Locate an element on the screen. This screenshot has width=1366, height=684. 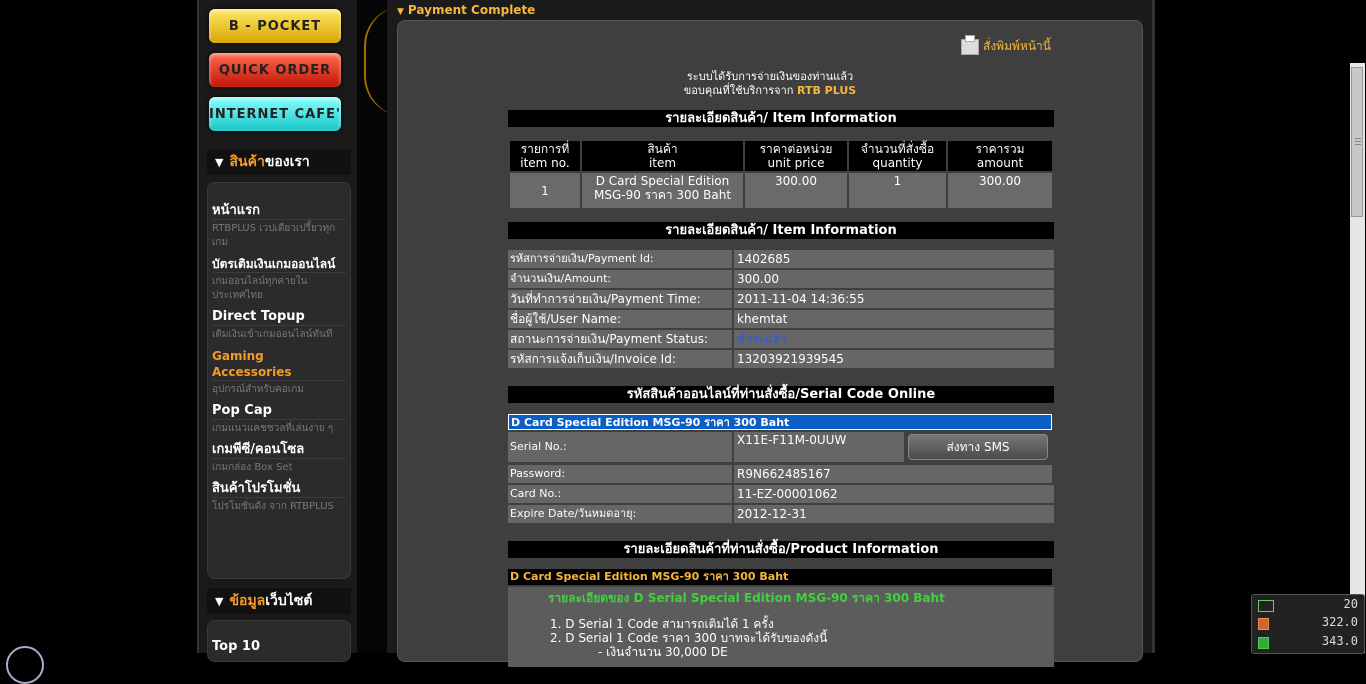
cell-item-no: 1 is located at coordinates (545, 190).